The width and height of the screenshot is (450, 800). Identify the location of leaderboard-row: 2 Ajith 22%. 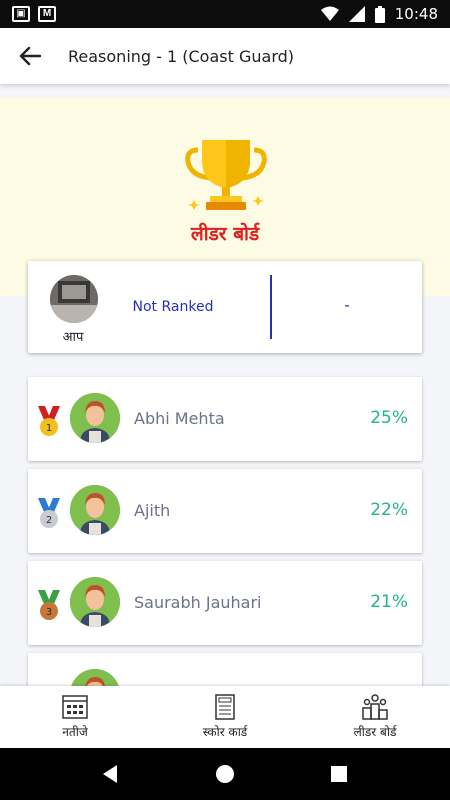
(225, 511).